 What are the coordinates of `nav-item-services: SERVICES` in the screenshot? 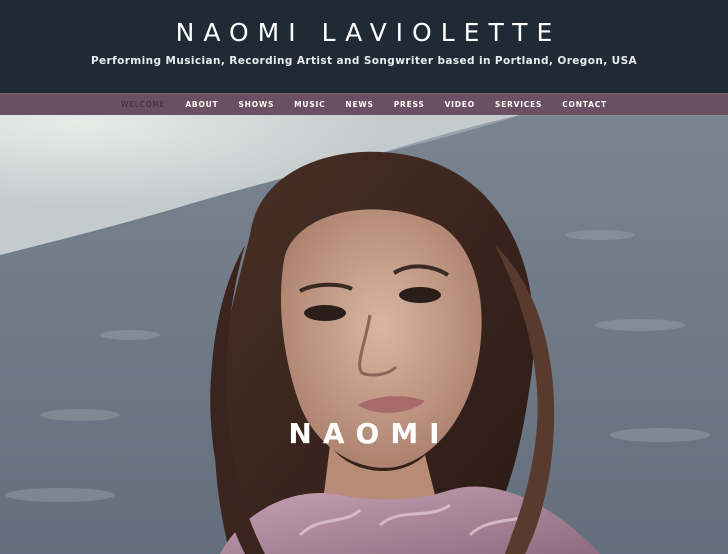 It's located at (518, 104).